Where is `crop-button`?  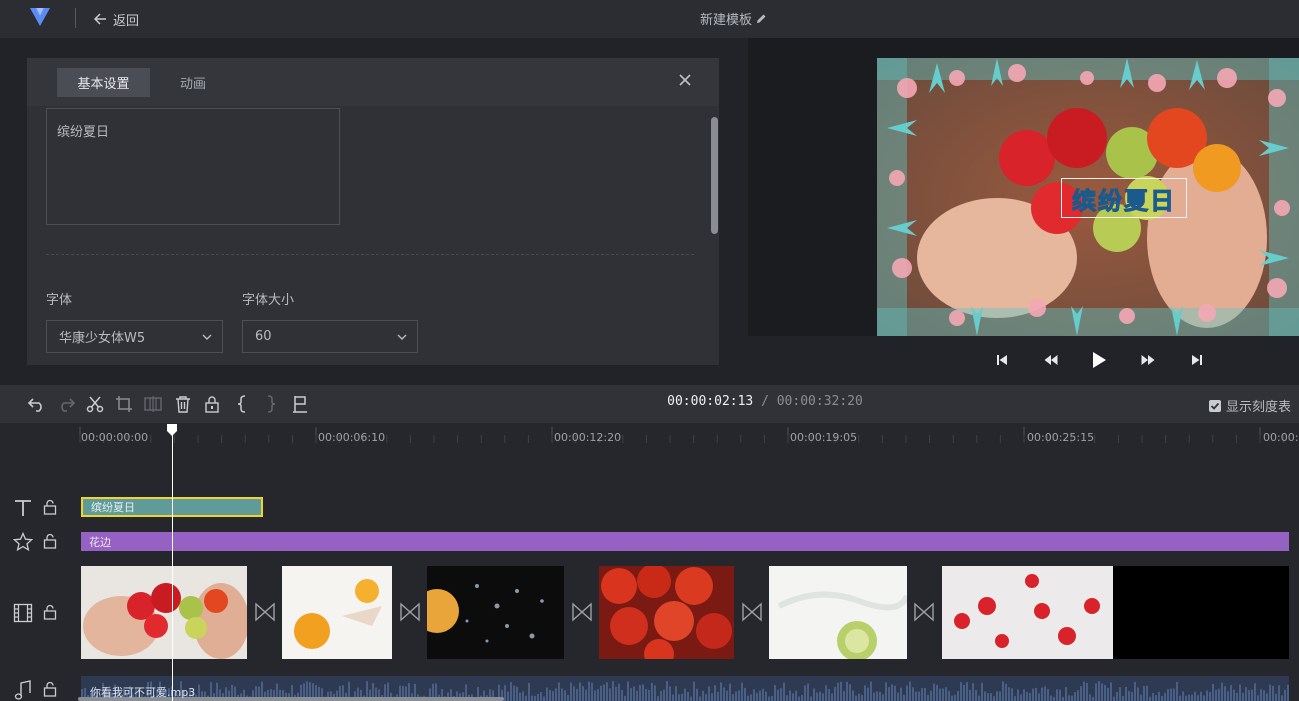
crop-button is located at coordinates (124, 404).